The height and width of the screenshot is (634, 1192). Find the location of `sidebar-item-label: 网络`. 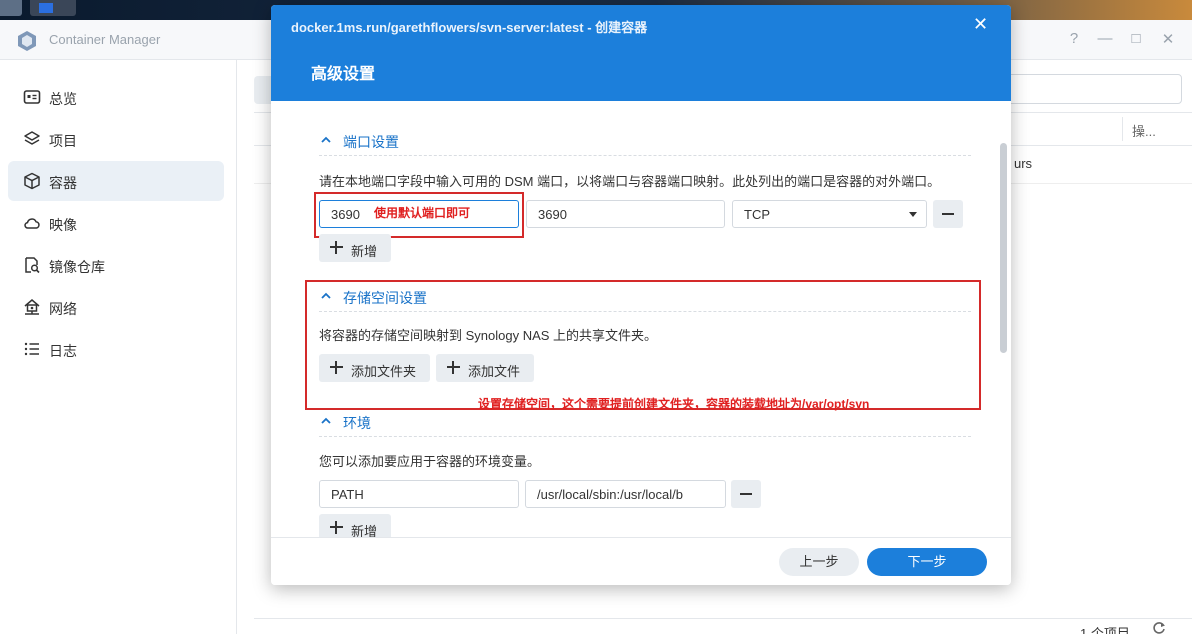

sidebar-item-label: 网络 is located at coordinates (63, 309).